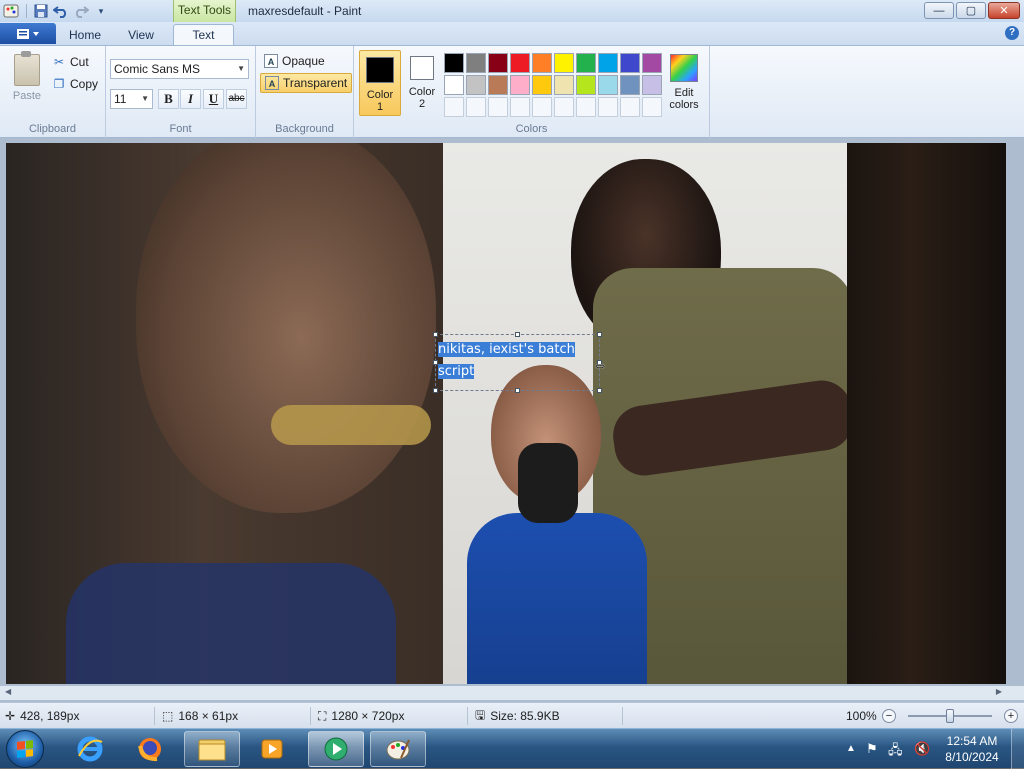 This screenshot has height=769, width=1024. Describe the element at coordinates (271, 61) in the screenshot. I see `opaque-icon: A` at that location.